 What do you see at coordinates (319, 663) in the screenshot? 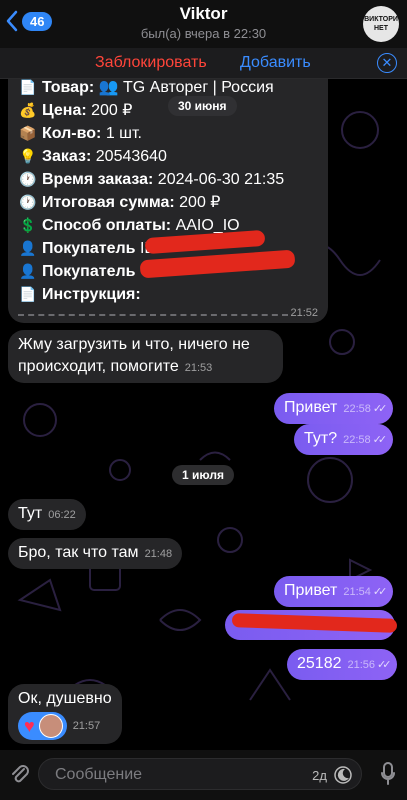
I see `message-text: 25182` at bounding box center [319, 663].